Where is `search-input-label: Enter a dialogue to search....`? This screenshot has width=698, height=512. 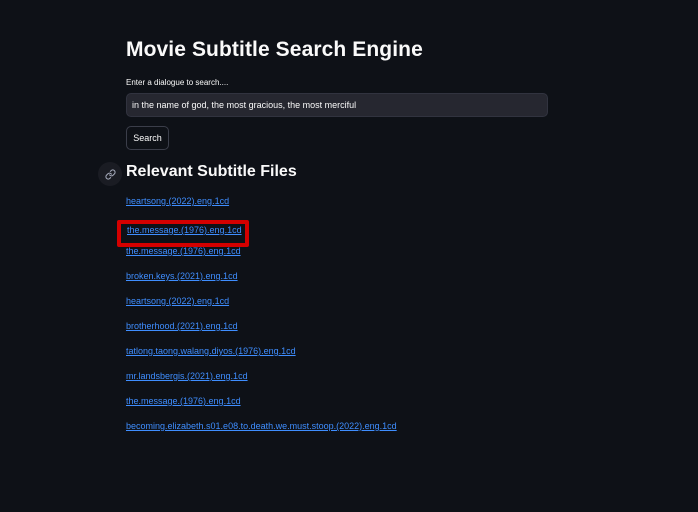 search-input-label: Enter a dialogue to search.... is located at coordinates (177, 82).